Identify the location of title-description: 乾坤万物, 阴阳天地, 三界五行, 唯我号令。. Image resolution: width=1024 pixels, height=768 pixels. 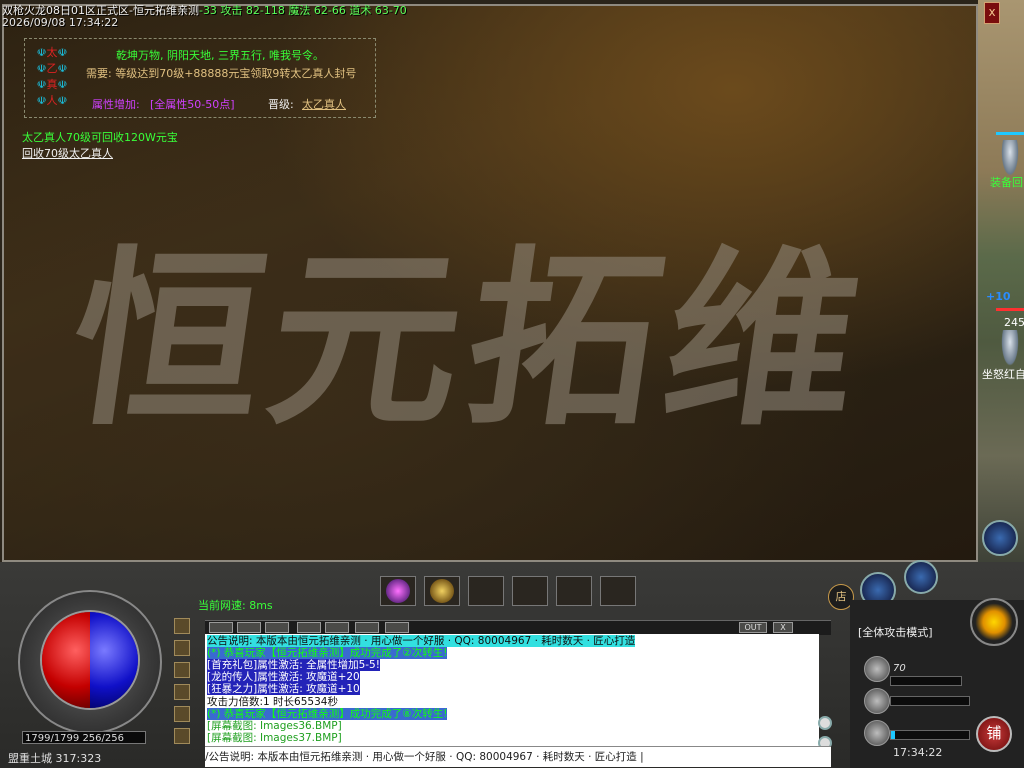
(220, 55).